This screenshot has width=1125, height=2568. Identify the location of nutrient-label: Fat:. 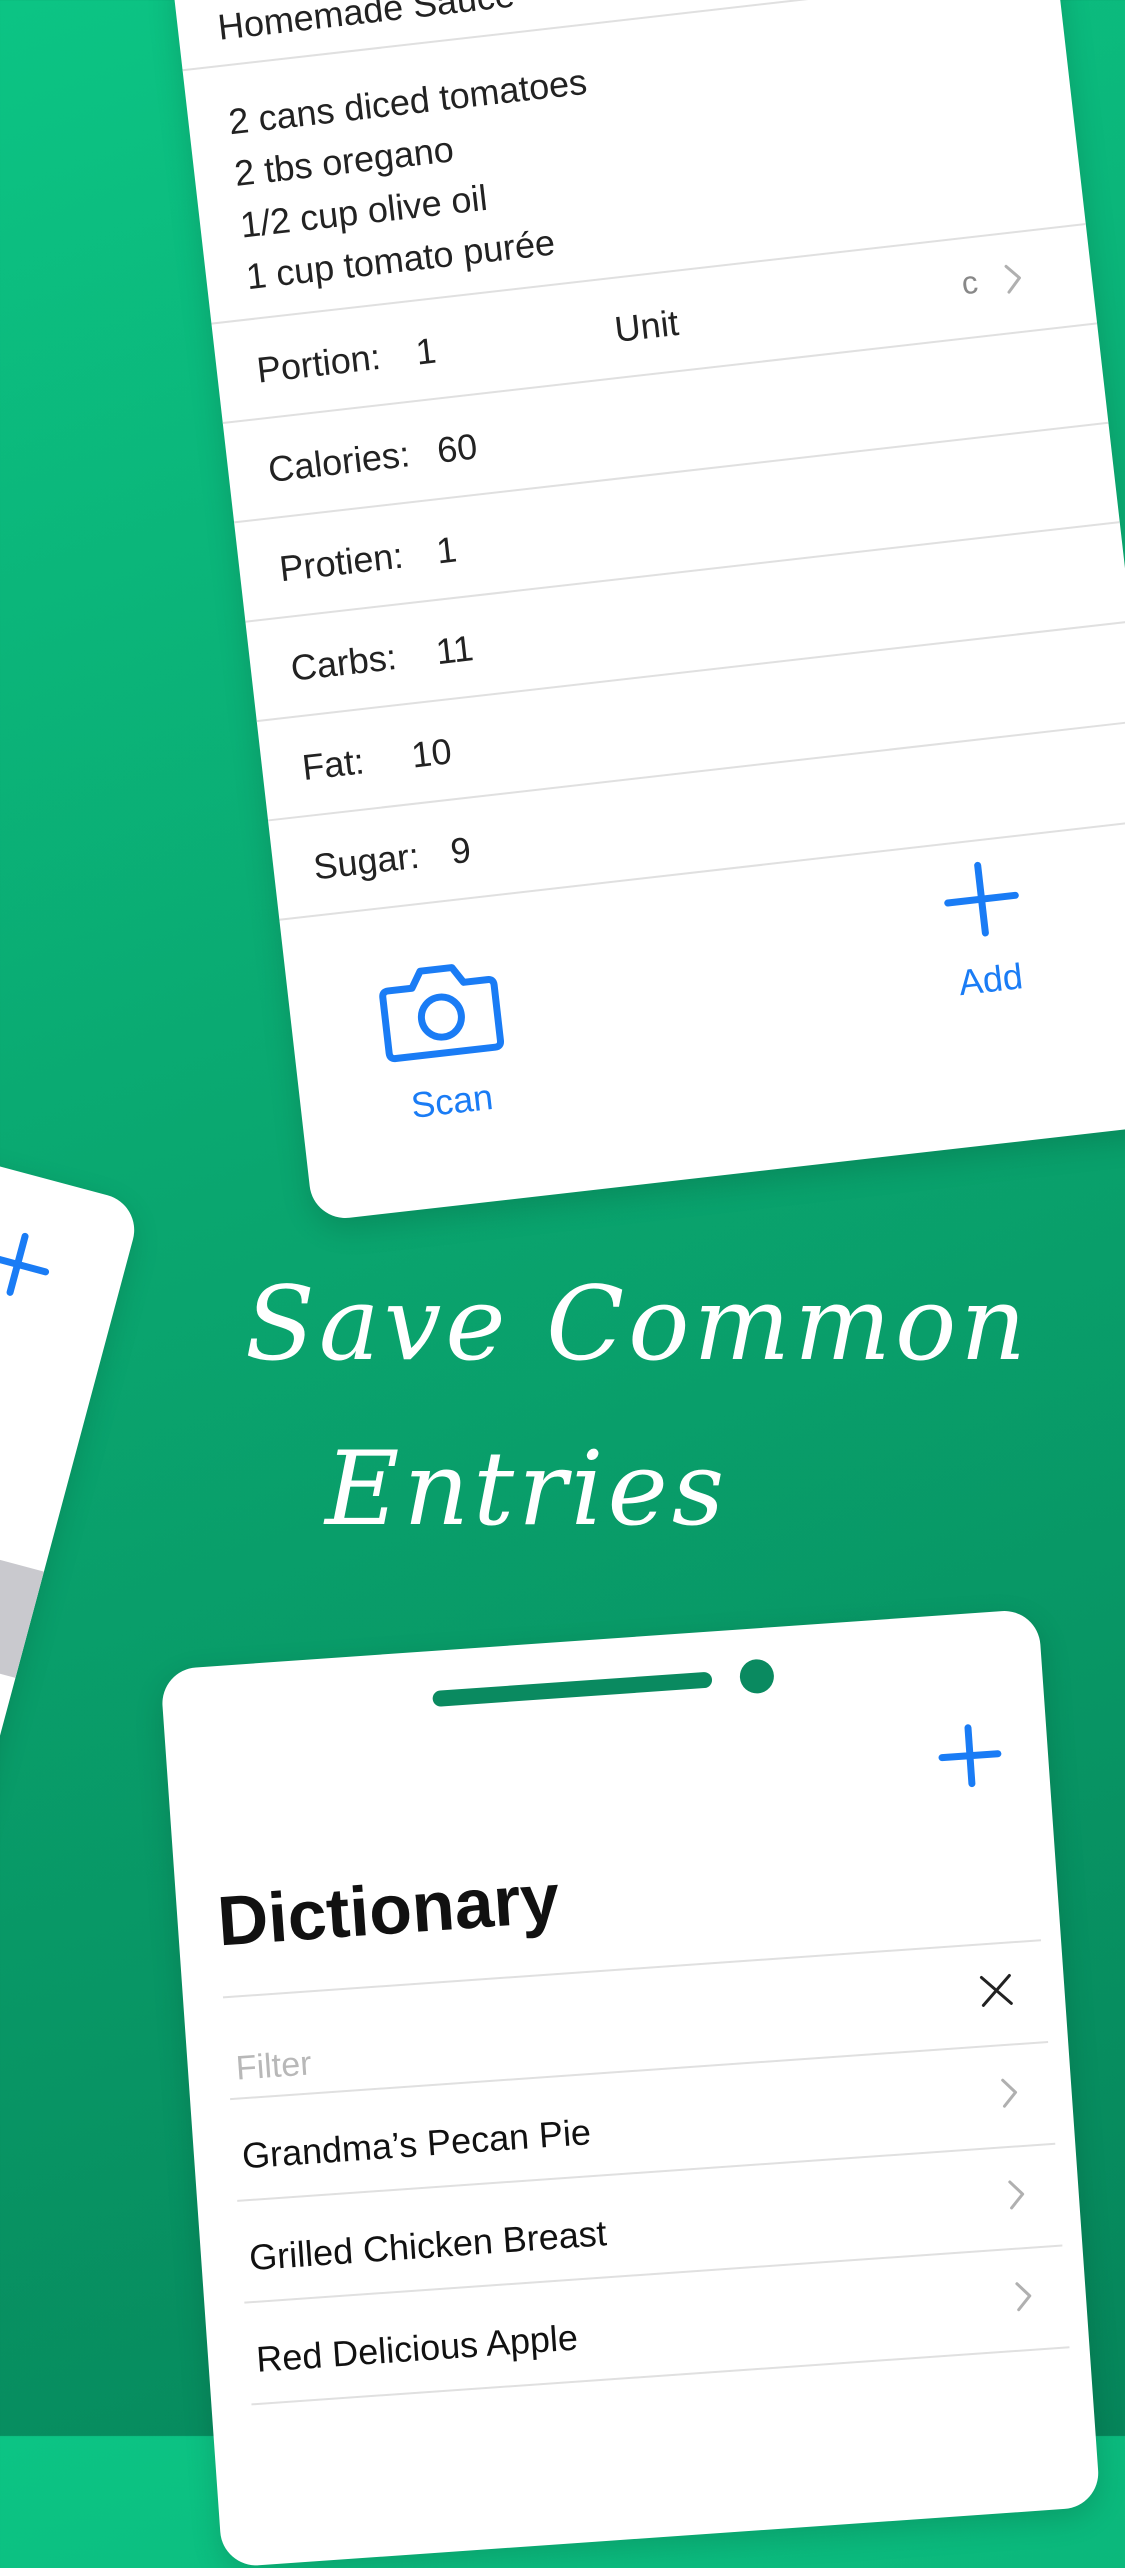
(333, 764).